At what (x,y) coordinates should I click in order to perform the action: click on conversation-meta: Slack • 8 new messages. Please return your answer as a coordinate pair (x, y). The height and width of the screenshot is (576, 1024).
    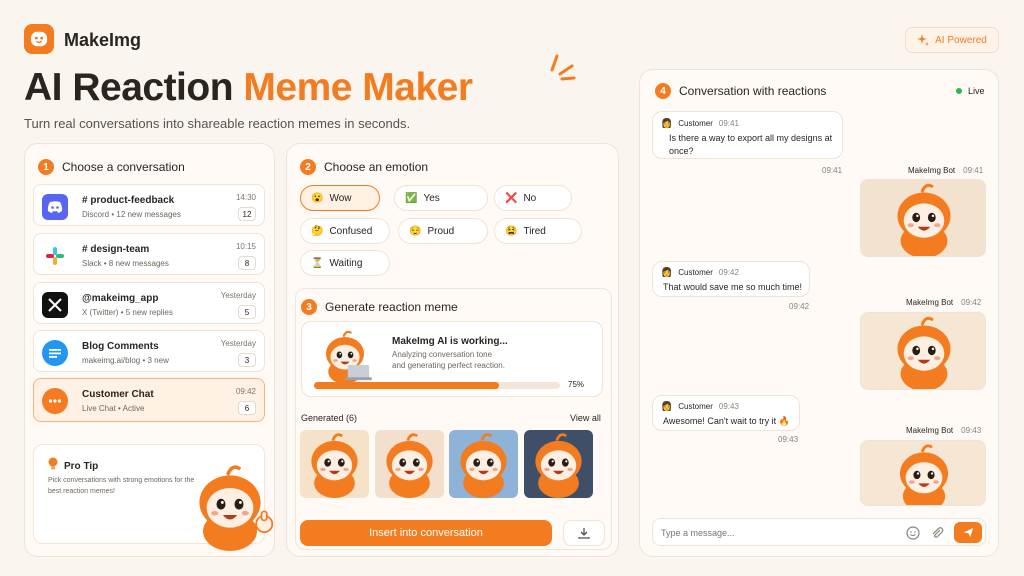
    Looking at the image, I should click on (125, 263).